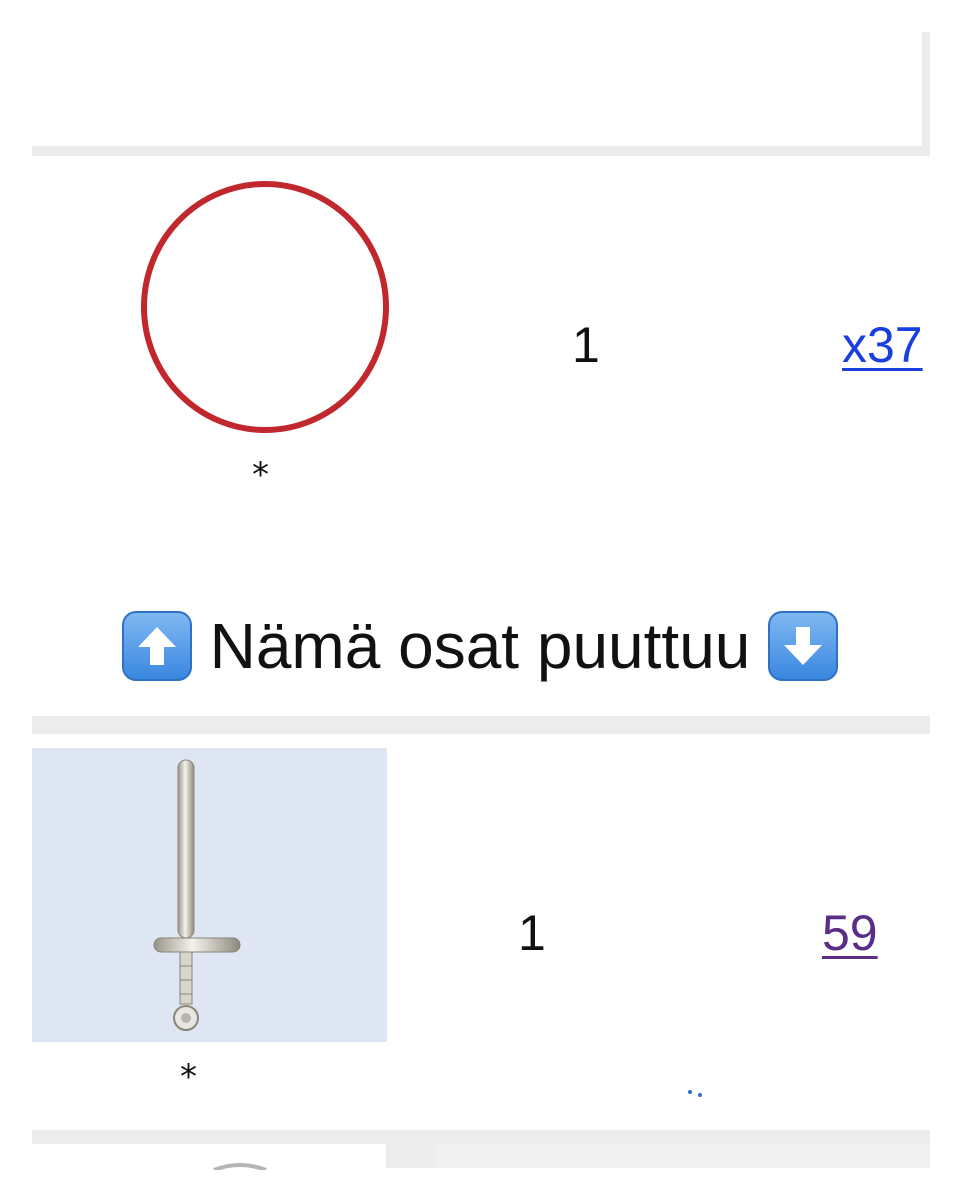 This screenshot has width=960, height=1200. What do you see at coordinates (265, 307) in the screenshot?
I see `red-ring-part-image` at bounding box center [265, 307].